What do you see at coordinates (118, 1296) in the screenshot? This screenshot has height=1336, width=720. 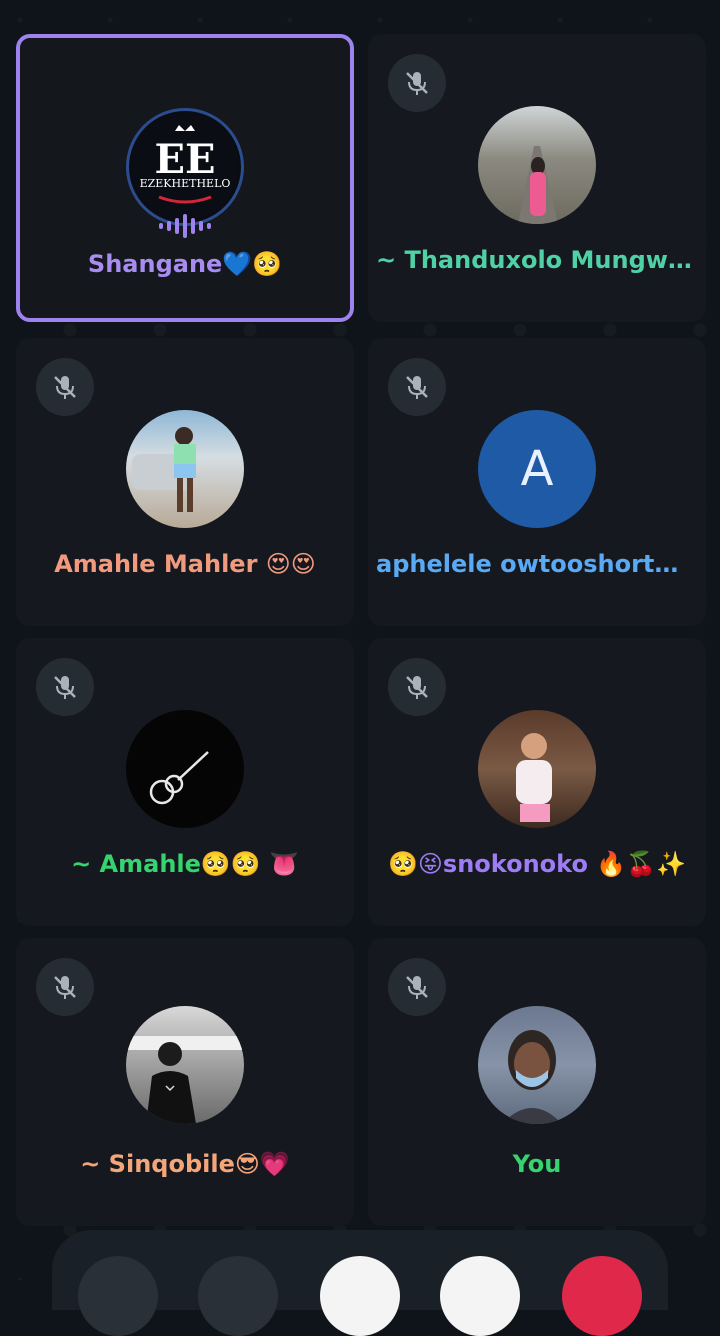 I see `speaker-button` at bounding box center [118, 1296].